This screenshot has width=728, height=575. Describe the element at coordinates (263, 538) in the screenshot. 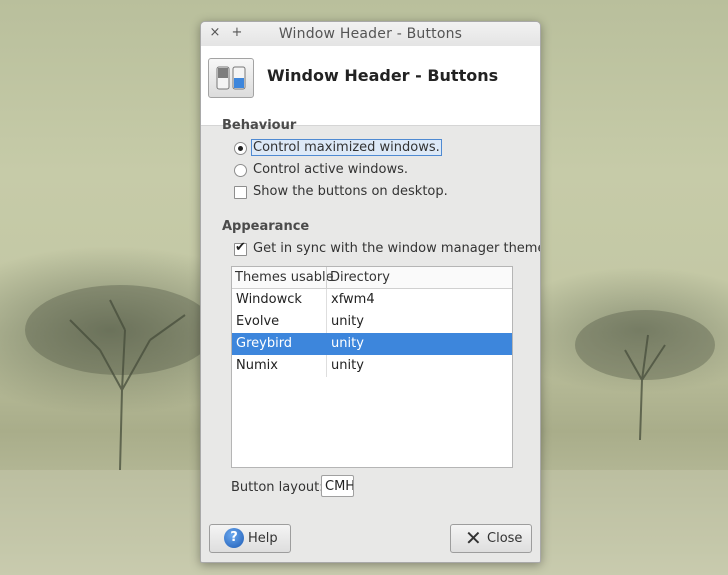

I see `help-button-label: Help` at that location.